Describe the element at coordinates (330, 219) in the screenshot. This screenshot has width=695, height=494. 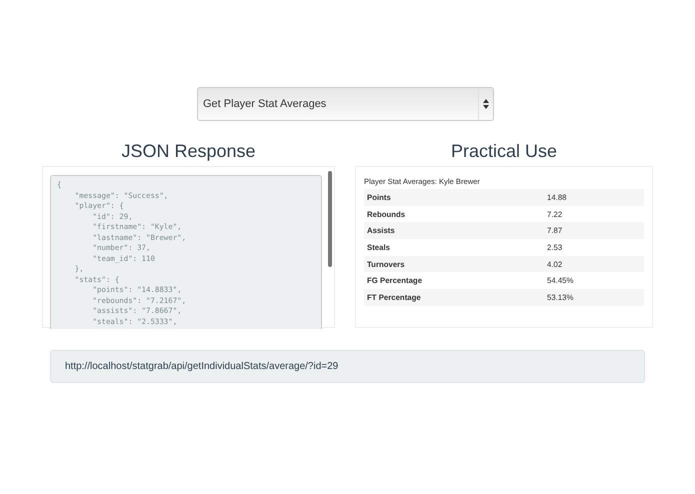
I see `scrollbar-thumb` at that location.